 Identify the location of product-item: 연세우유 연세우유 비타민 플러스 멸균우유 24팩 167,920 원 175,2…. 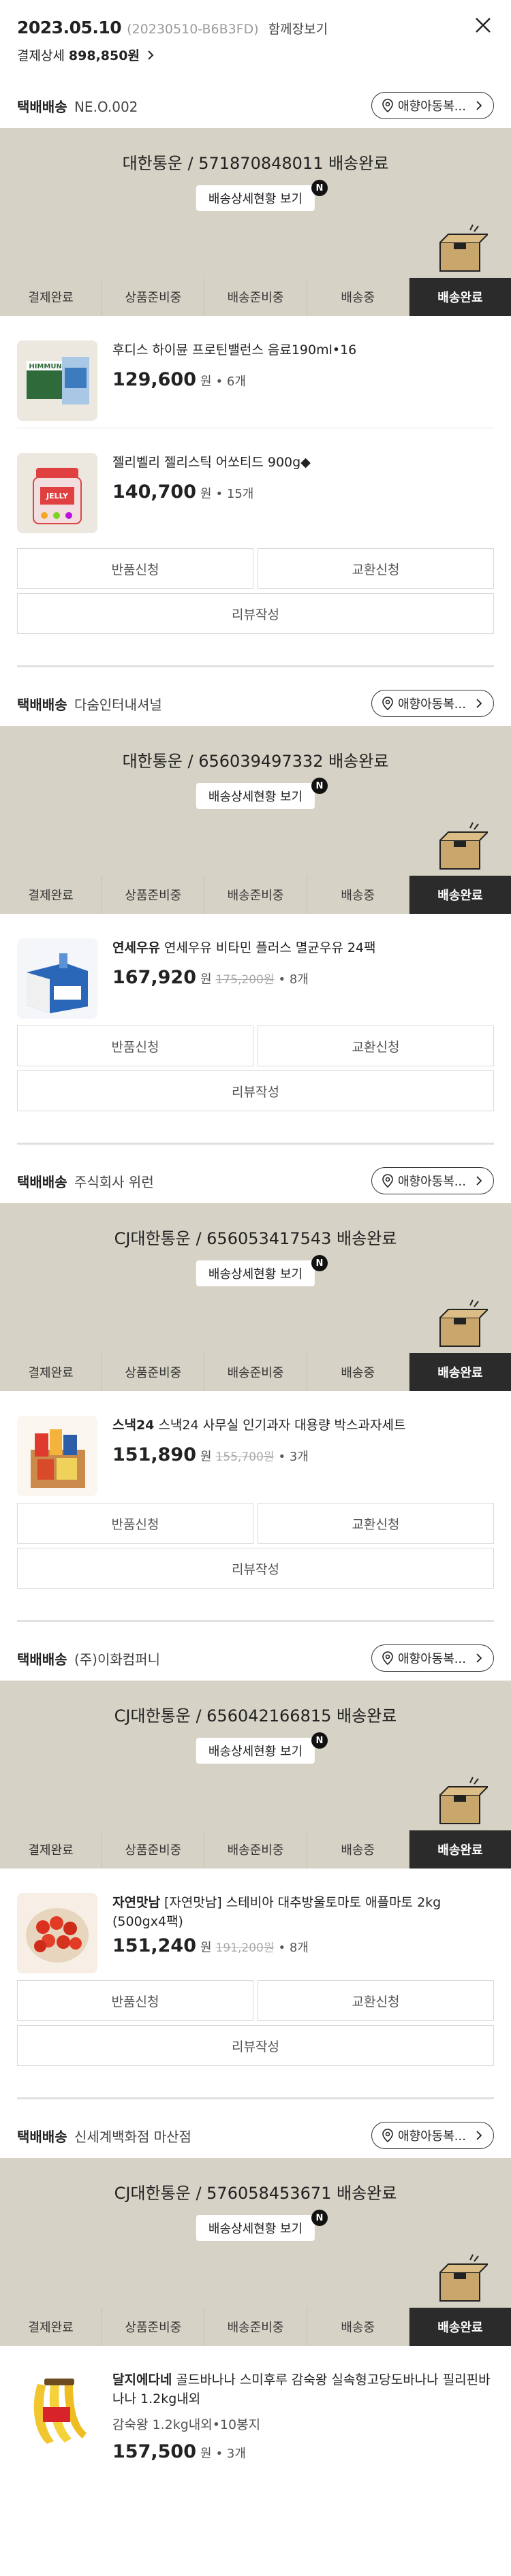
(255, 969).